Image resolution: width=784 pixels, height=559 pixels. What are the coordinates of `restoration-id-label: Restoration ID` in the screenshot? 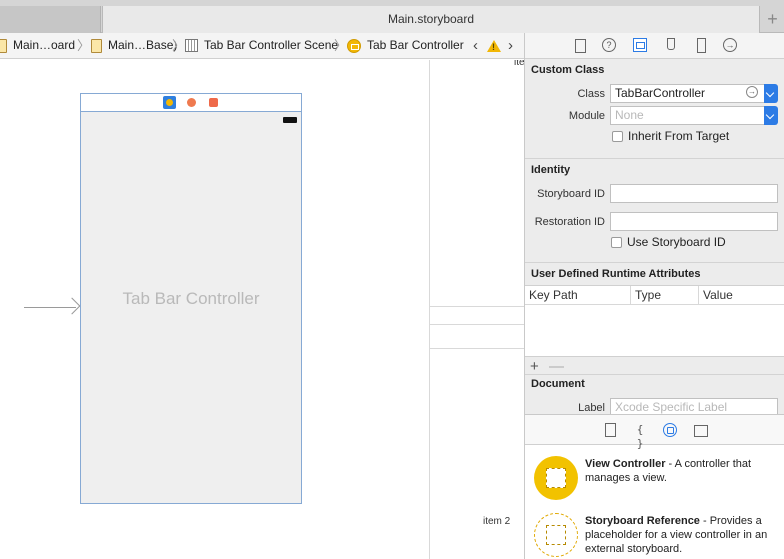 It's located at (569, 222).